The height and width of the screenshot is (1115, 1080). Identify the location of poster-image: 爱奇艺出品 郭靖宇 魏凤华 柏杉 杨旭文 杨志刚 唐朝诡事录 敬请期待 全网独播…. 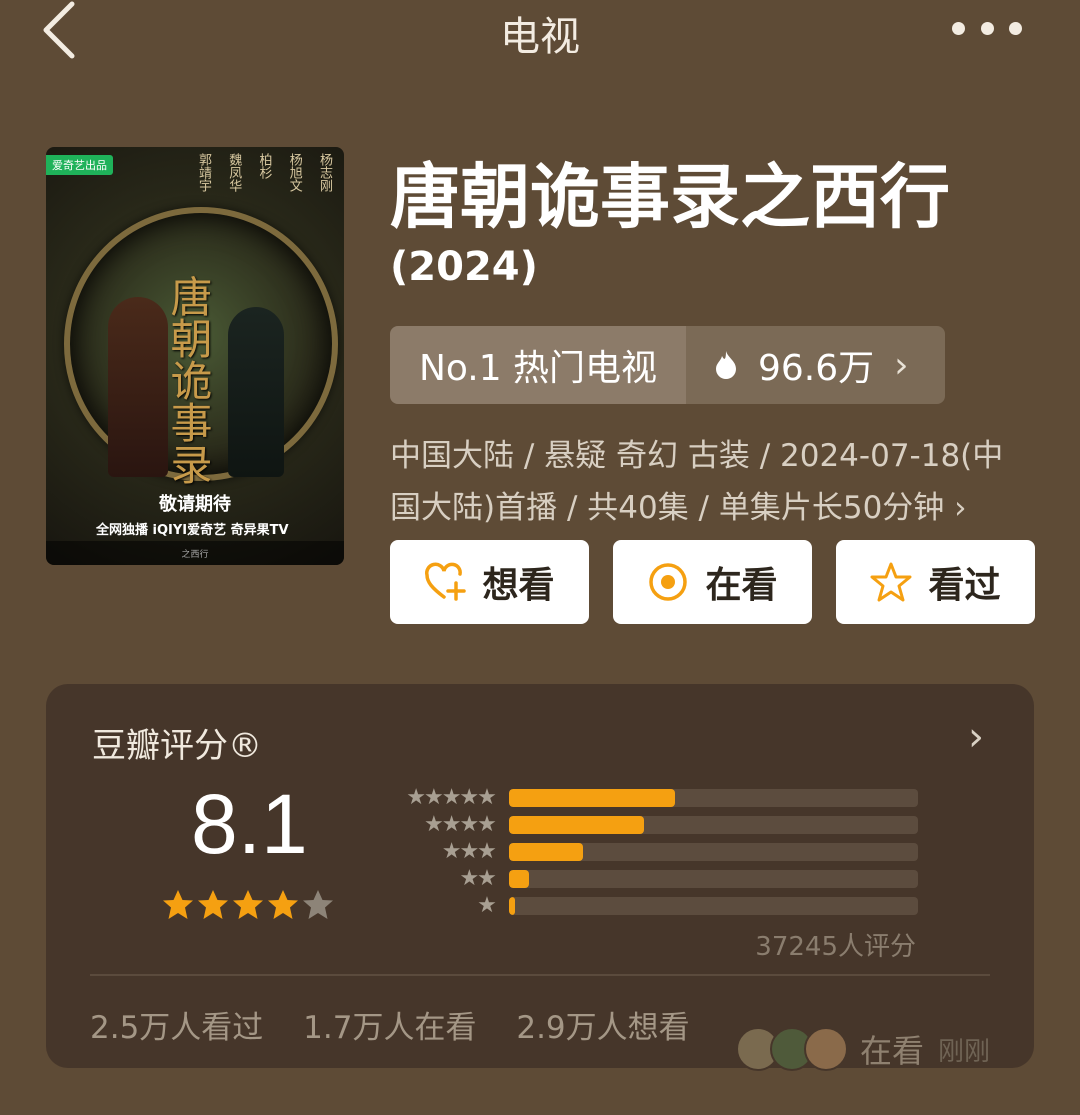
(195, 356).